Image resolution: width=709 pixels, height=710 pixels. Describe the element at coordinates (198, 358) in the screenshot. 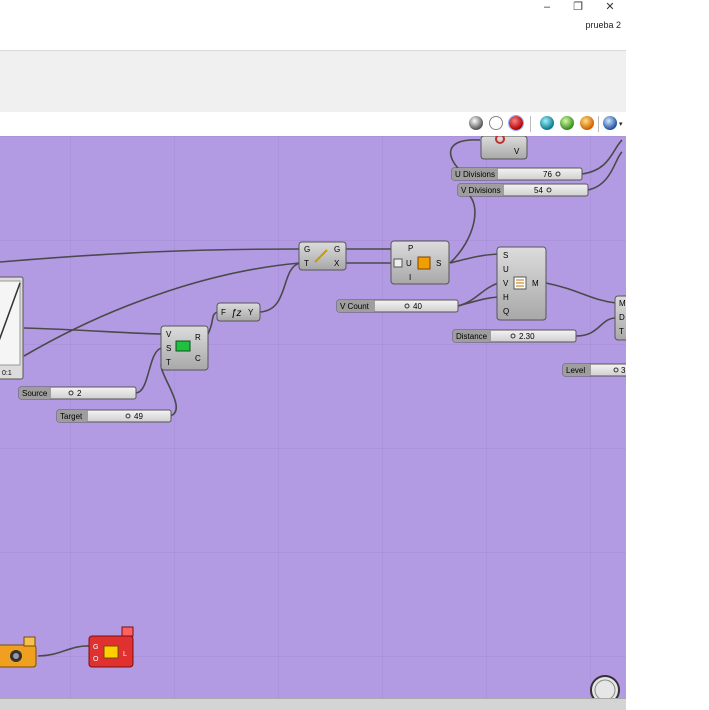

I see `port-c-out: C` at that location.